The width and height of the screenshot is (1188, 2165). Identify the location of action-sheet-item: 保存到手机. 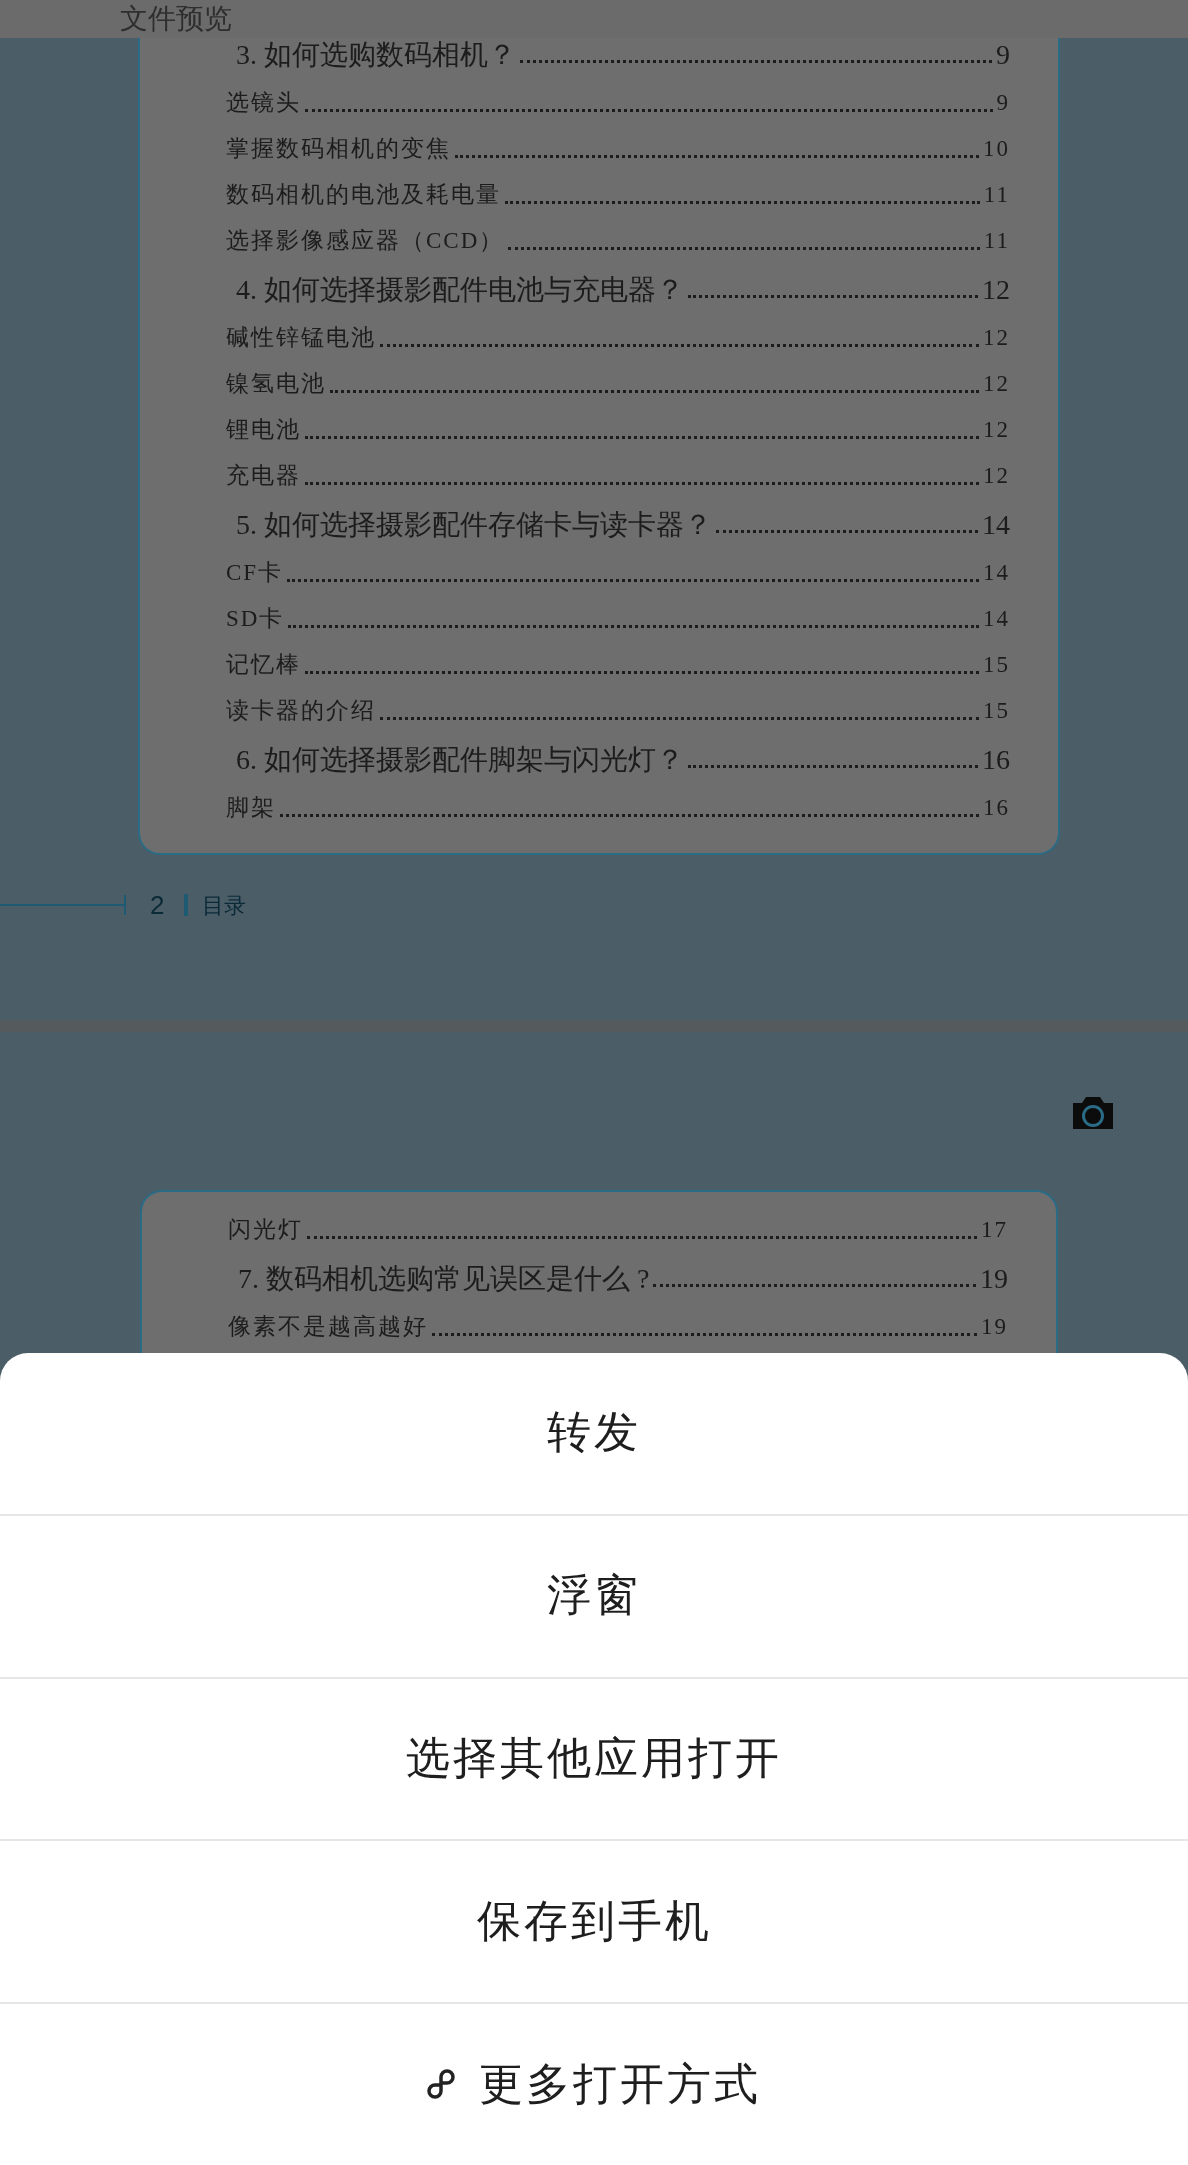
(594, 1922).